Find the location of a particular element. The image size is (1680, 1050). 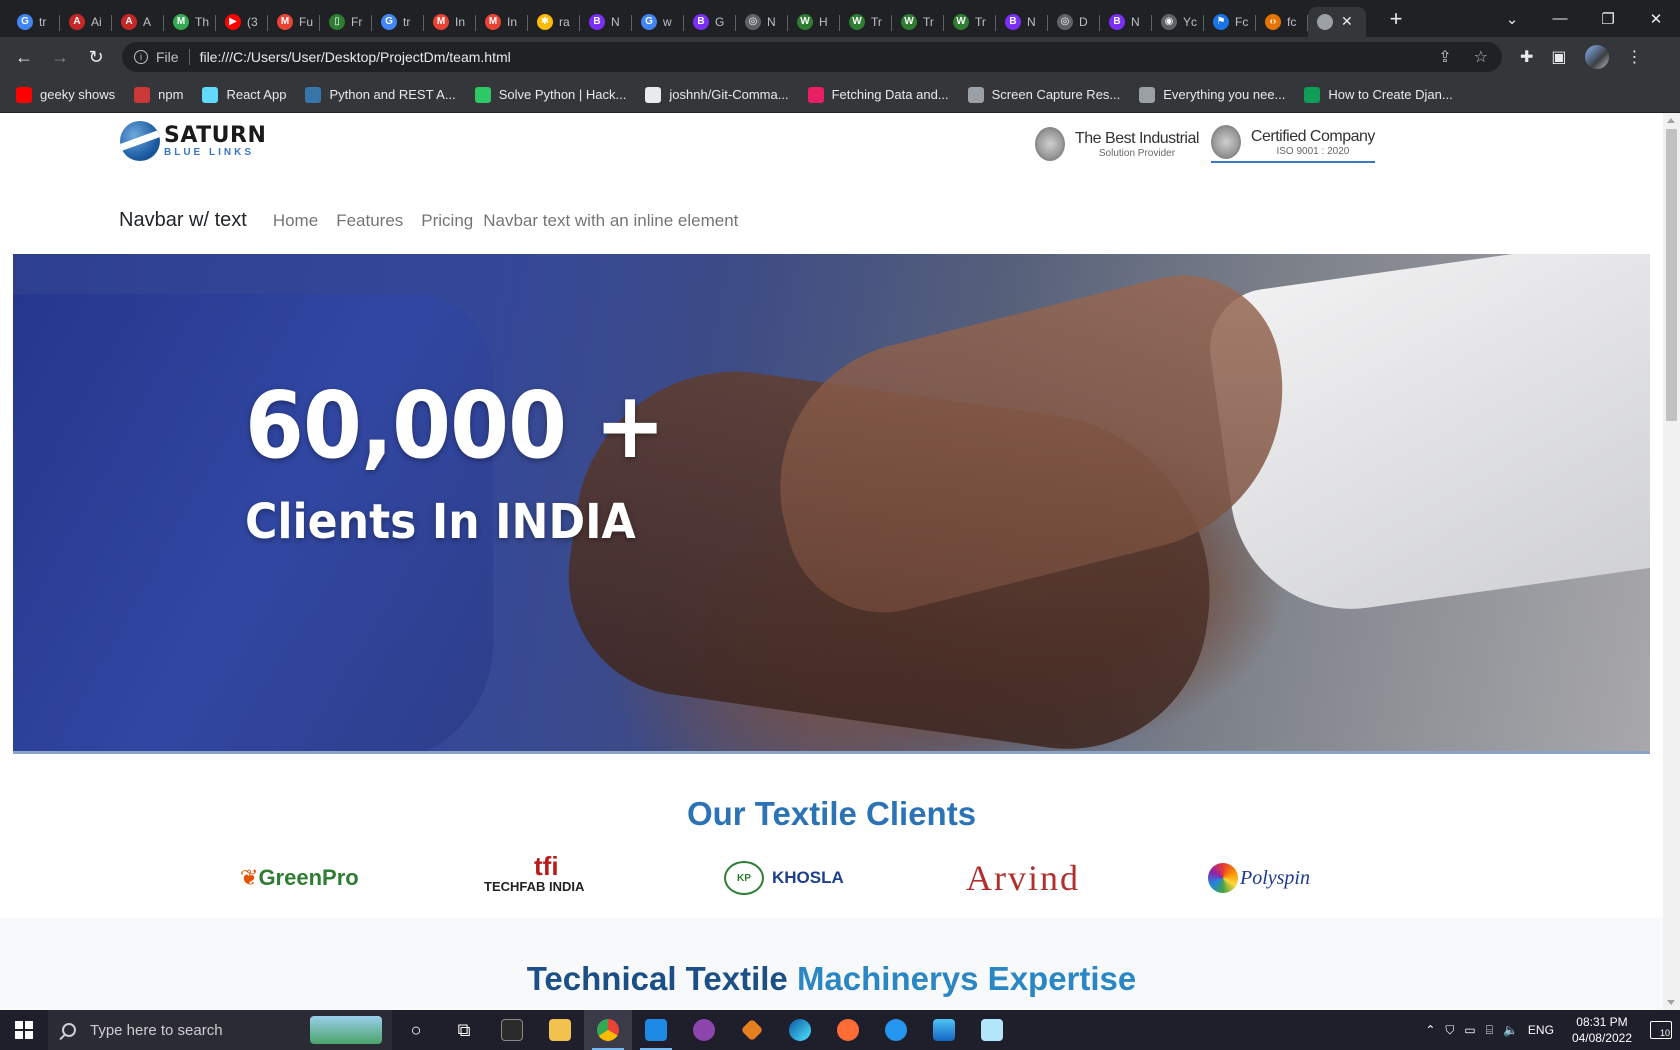

browser-tab: ◉ Yc is located at coordinates (1178, 22).